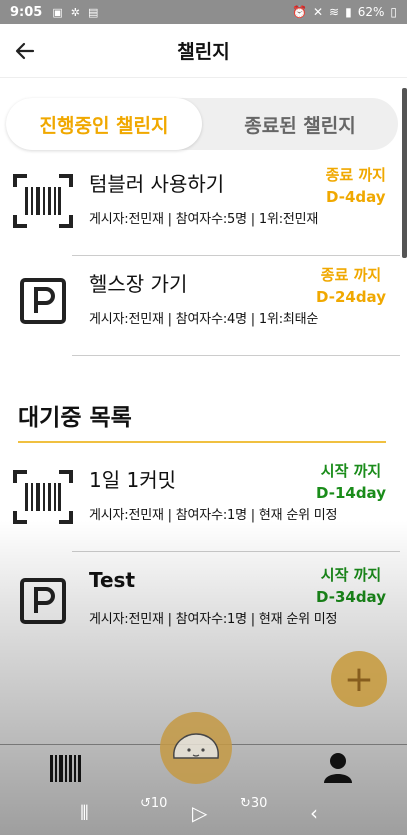  What do you see at coordinates (159, 803) in the screenshot?
I see `rewind-label: 10` at bounding box center [159, 803].